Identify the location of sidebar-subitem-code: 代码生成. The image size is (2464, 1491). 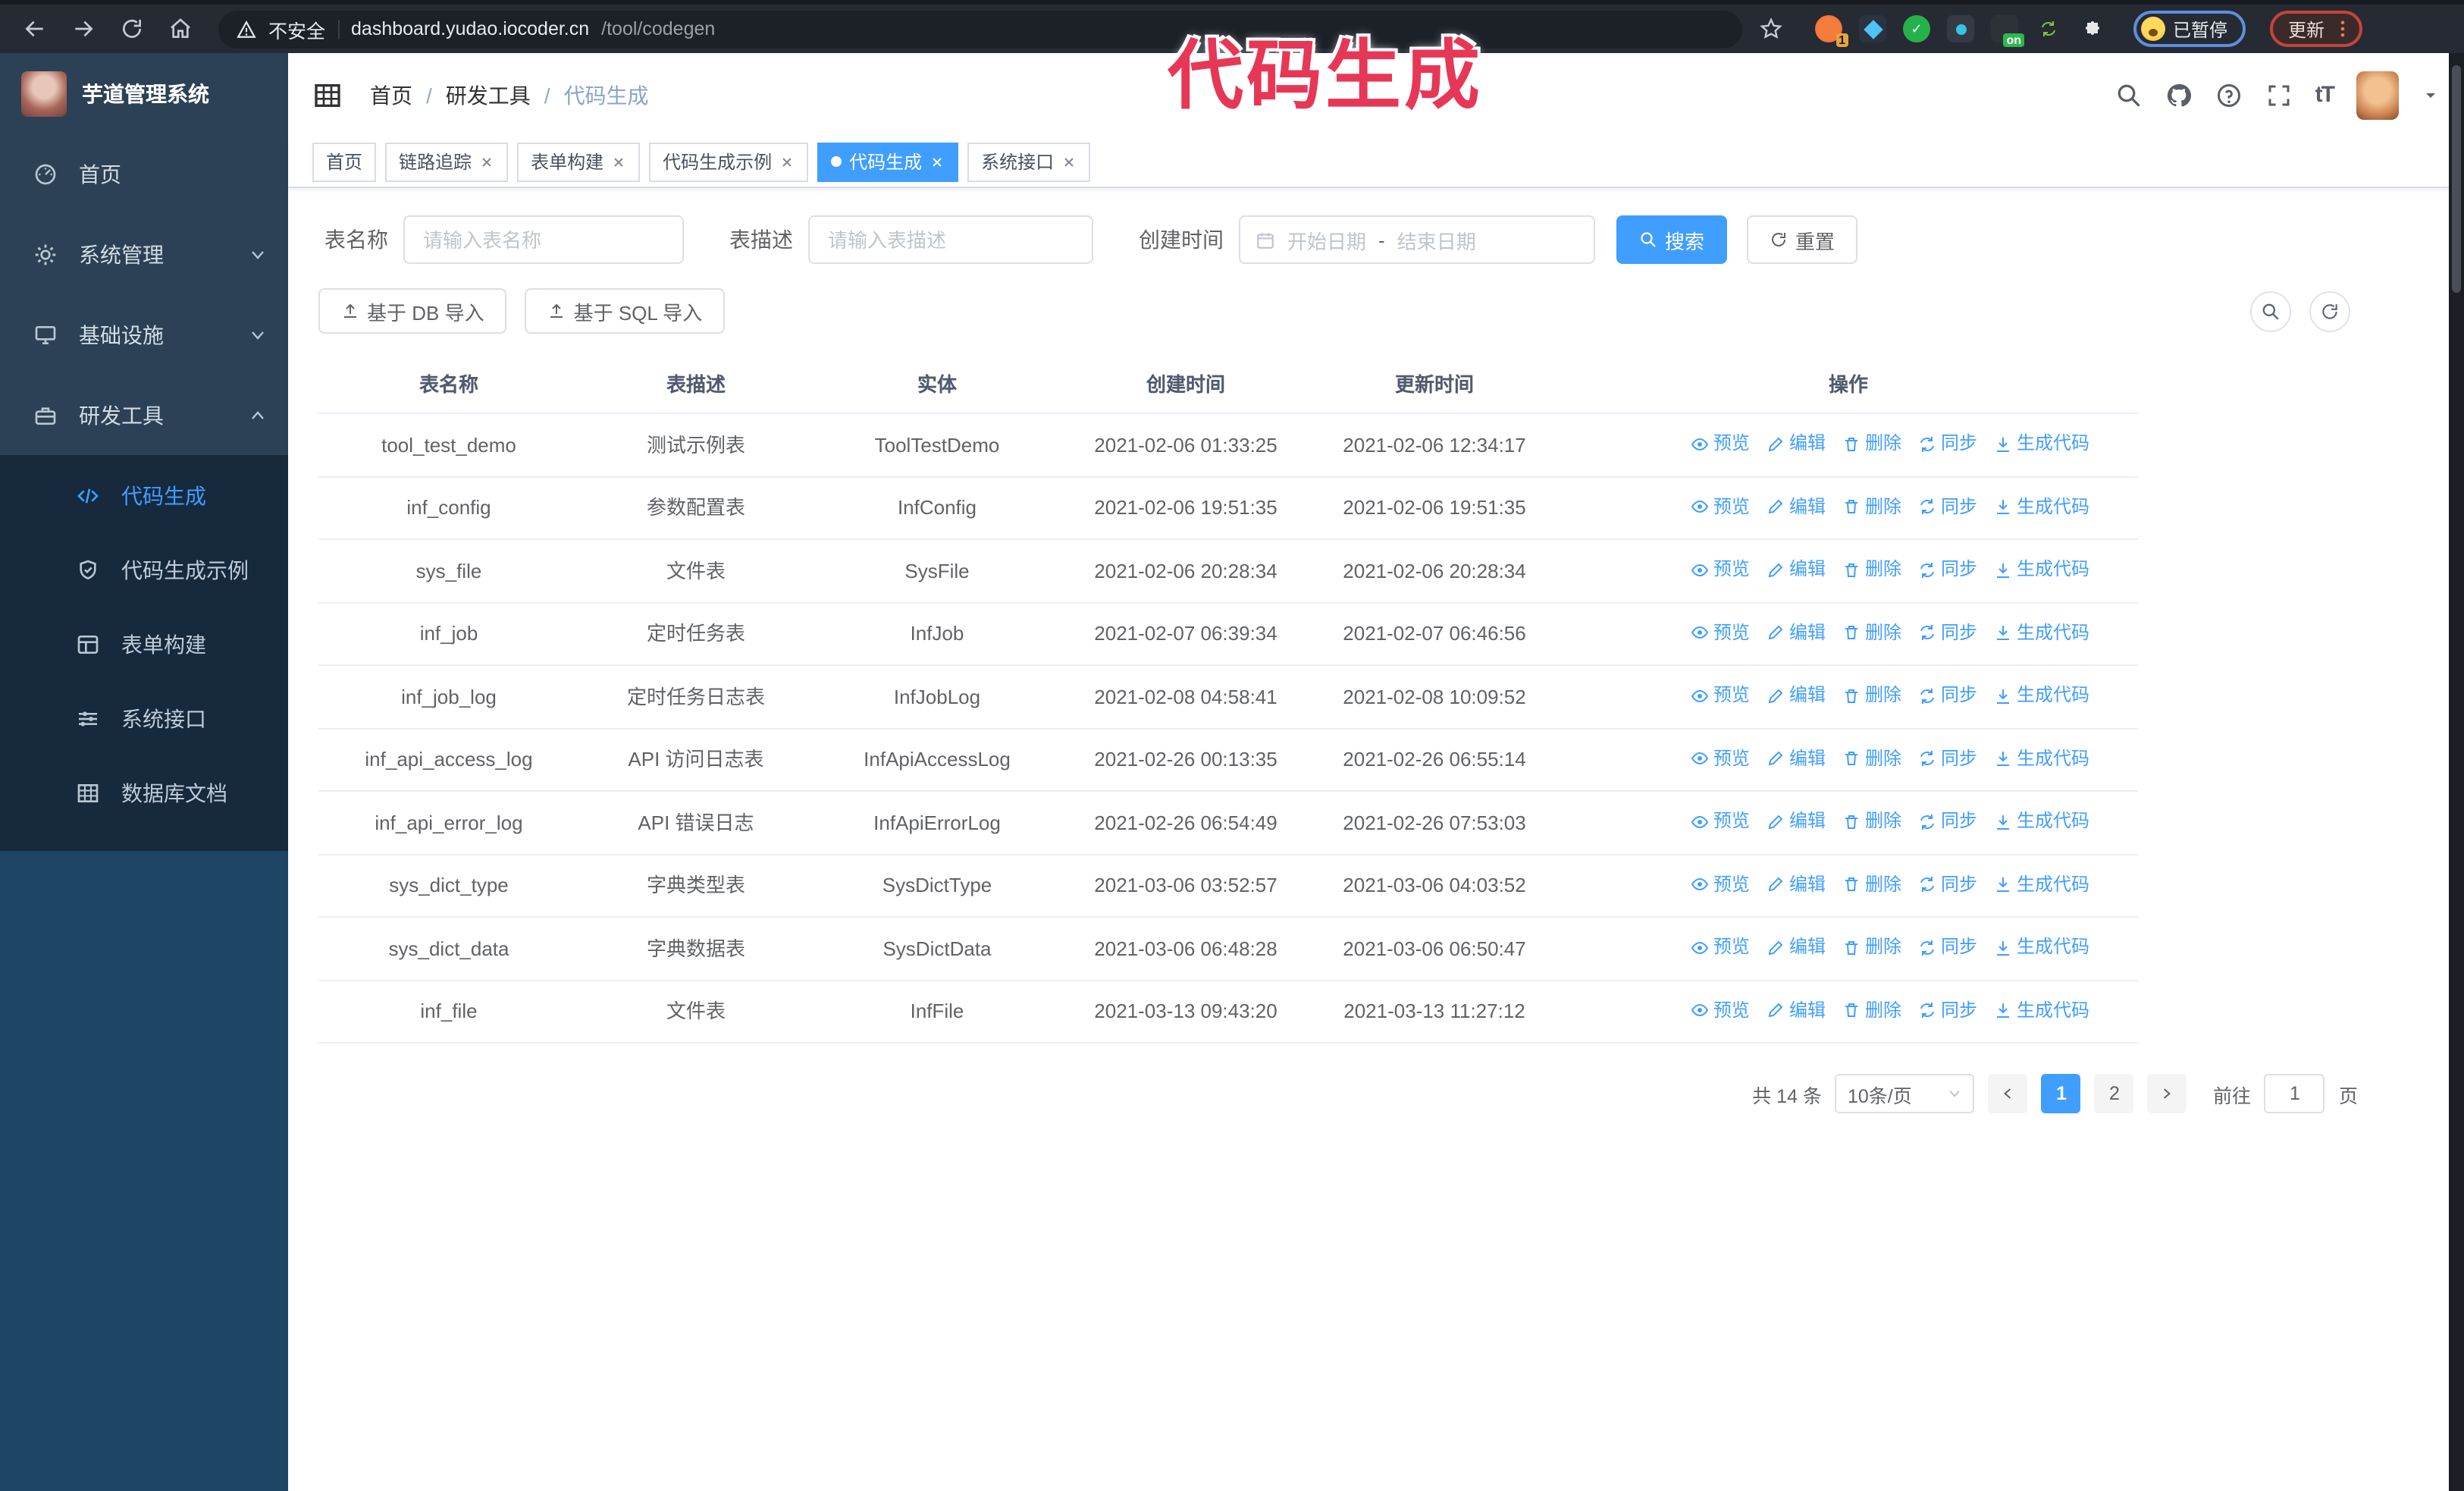
(144, 495).